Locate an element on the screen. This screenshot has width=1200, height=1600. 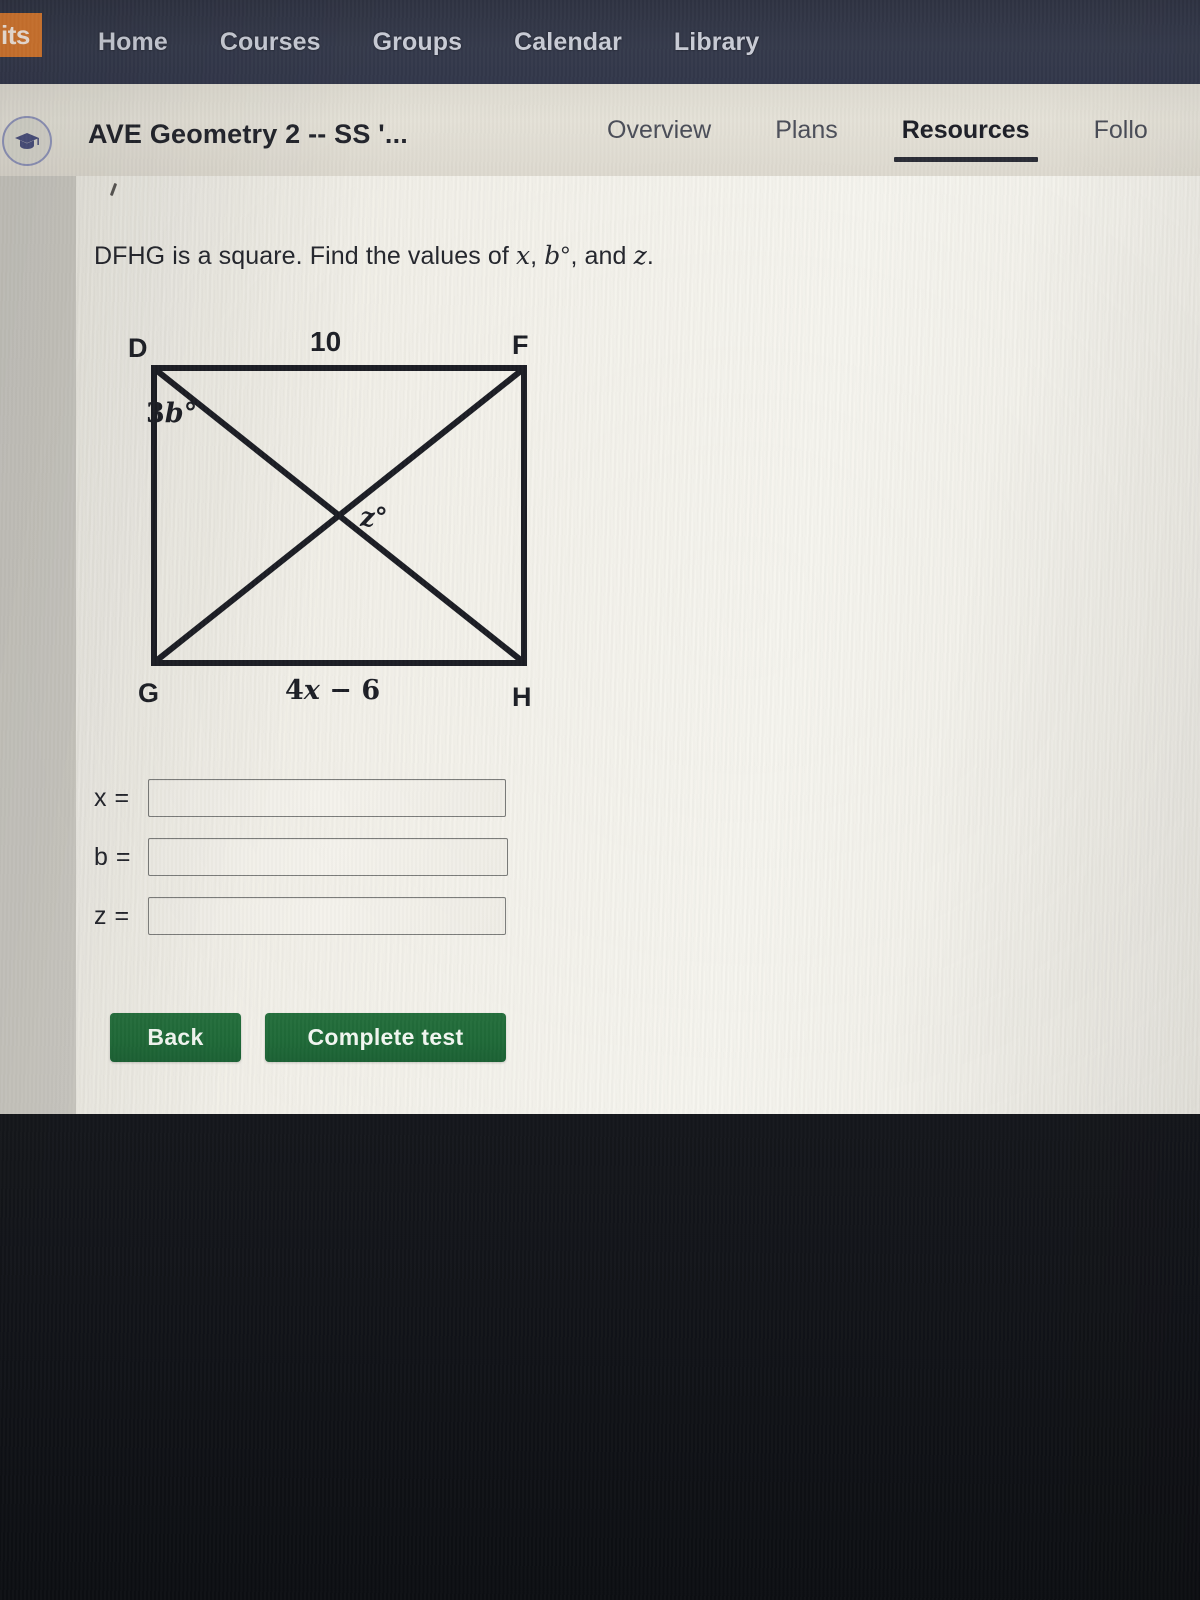
question-sep-2: , and is located at coordinates (602, 256).